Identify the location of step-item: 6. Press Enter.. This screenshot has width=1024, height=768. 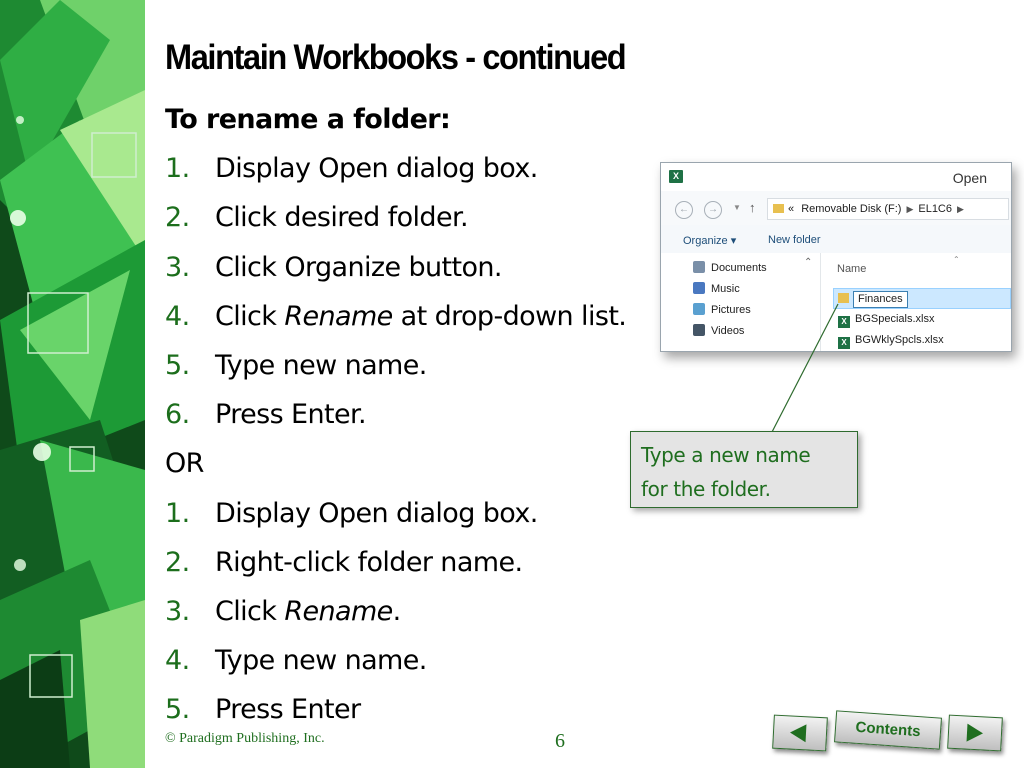
(395, 419).